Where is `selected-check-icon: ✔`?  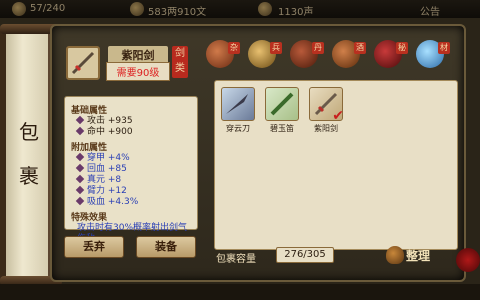 selected-check-icon: ✔ is located at coordinates (338, 116).